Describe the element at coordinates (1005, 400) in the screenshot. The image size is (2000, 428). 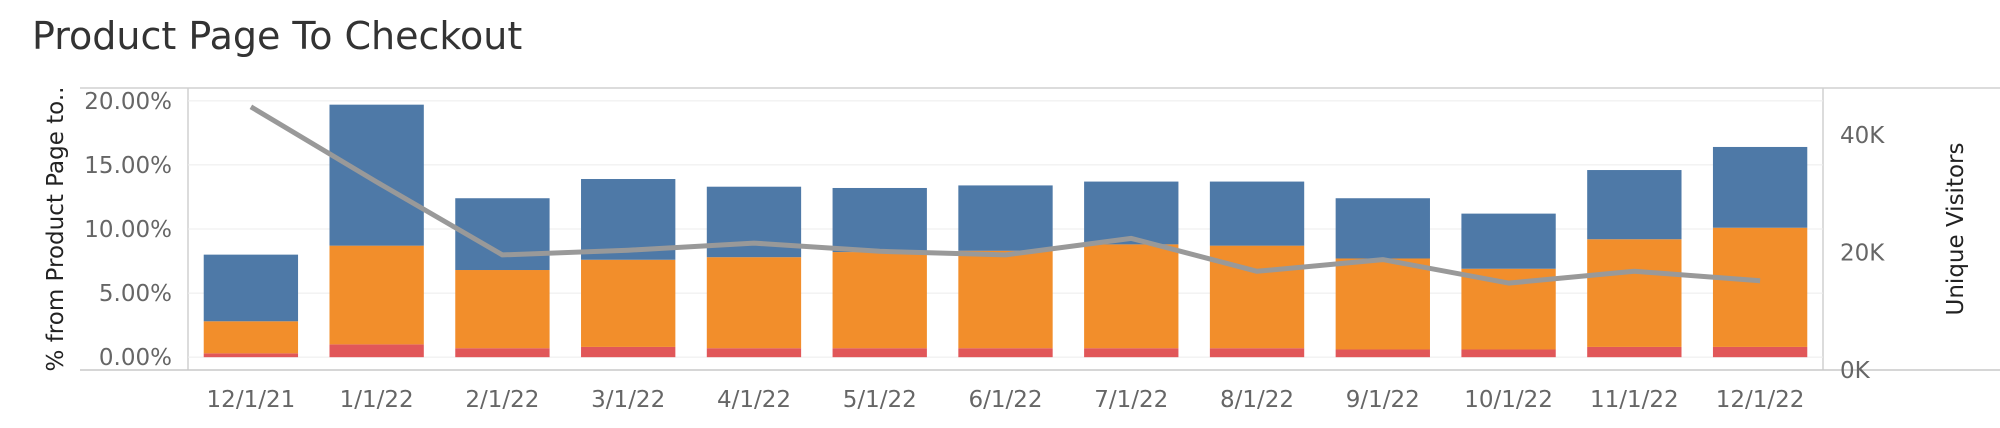
I see `x-tick-label: 6/1/22` at that location.